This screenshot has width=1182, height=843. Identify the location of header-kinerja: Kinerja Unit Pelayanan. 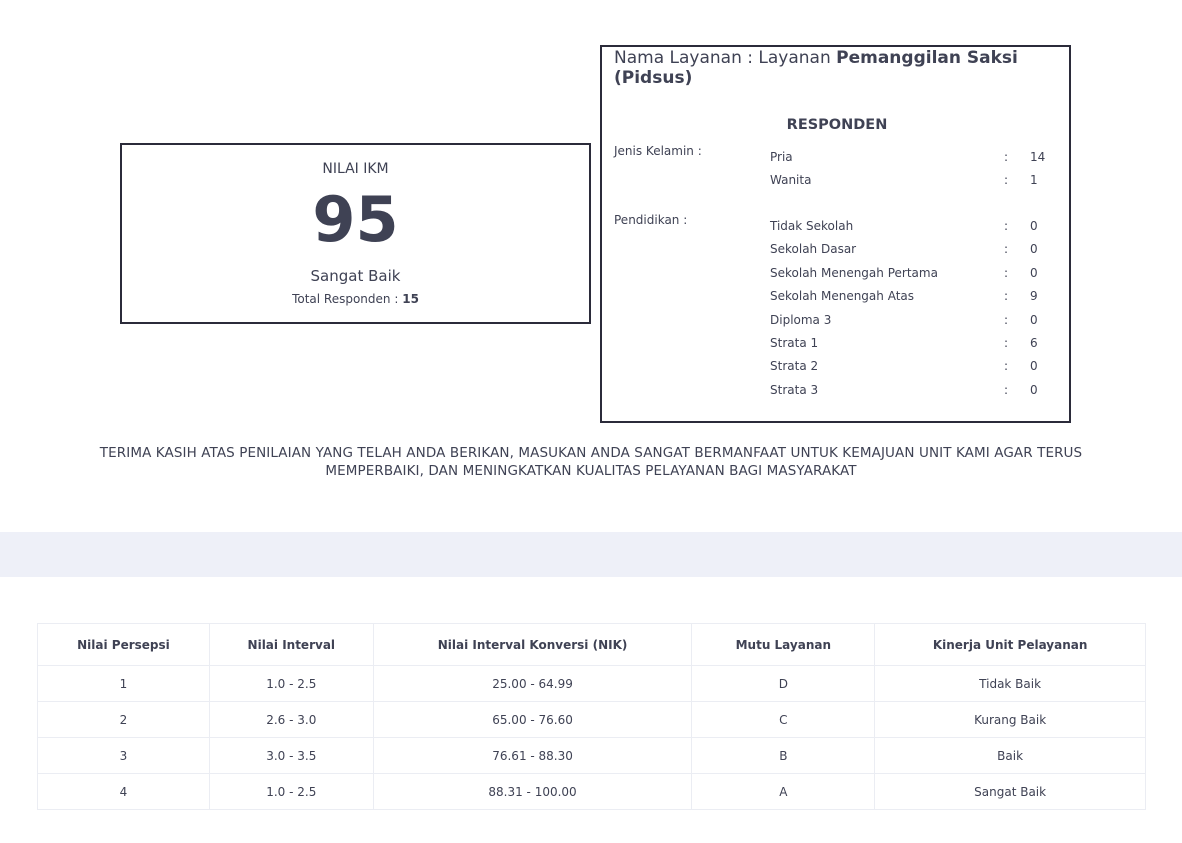
(1010, 644).